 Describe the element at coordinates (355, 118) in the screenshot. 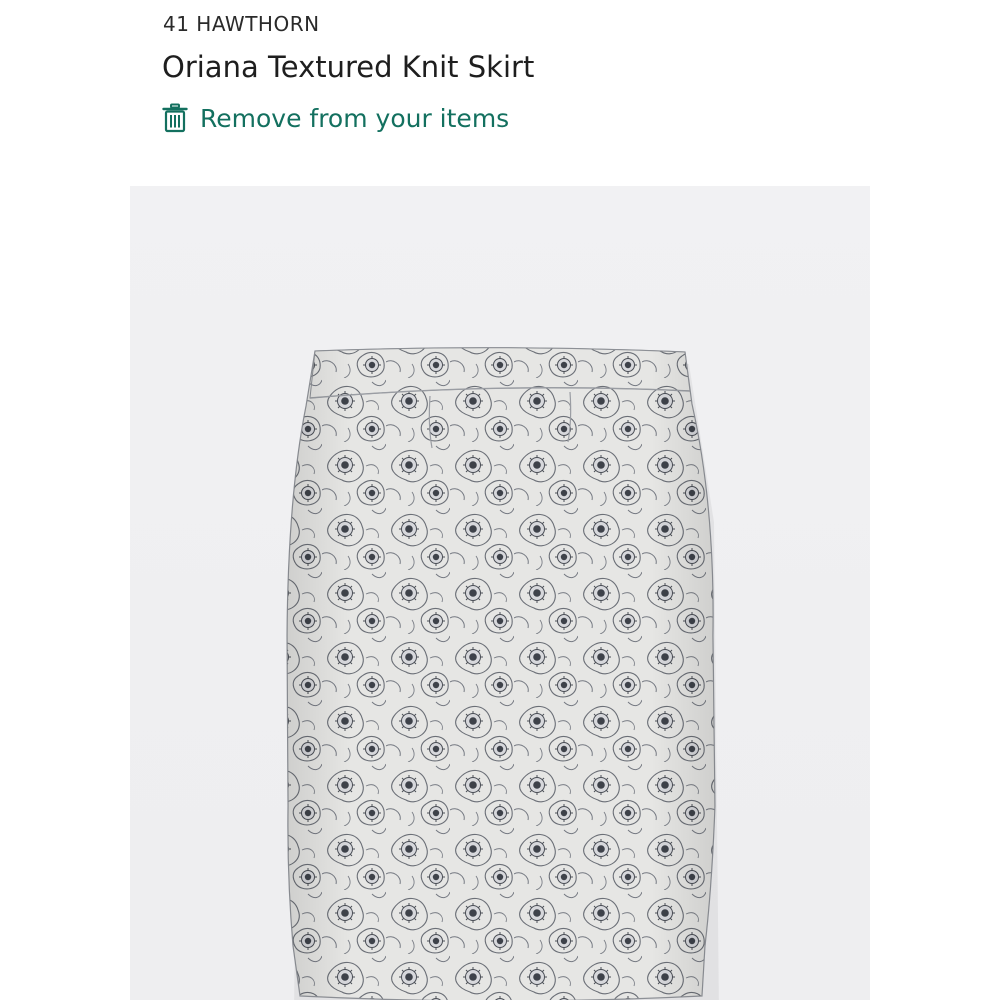

I see `remove-from-items-label: Remove from your items` at that location.